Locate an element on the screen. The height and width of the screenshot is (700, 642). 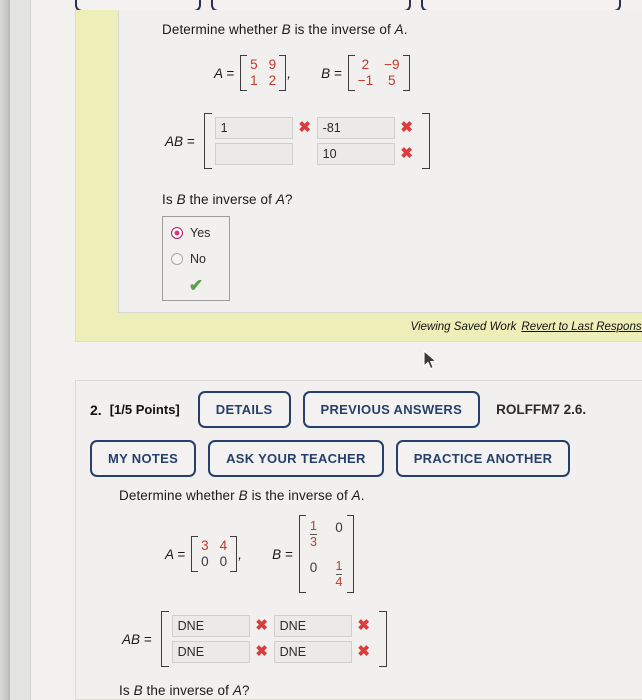
viewing-saved-work-label: Viewing Saved Work is located at coordinates (463, 327).